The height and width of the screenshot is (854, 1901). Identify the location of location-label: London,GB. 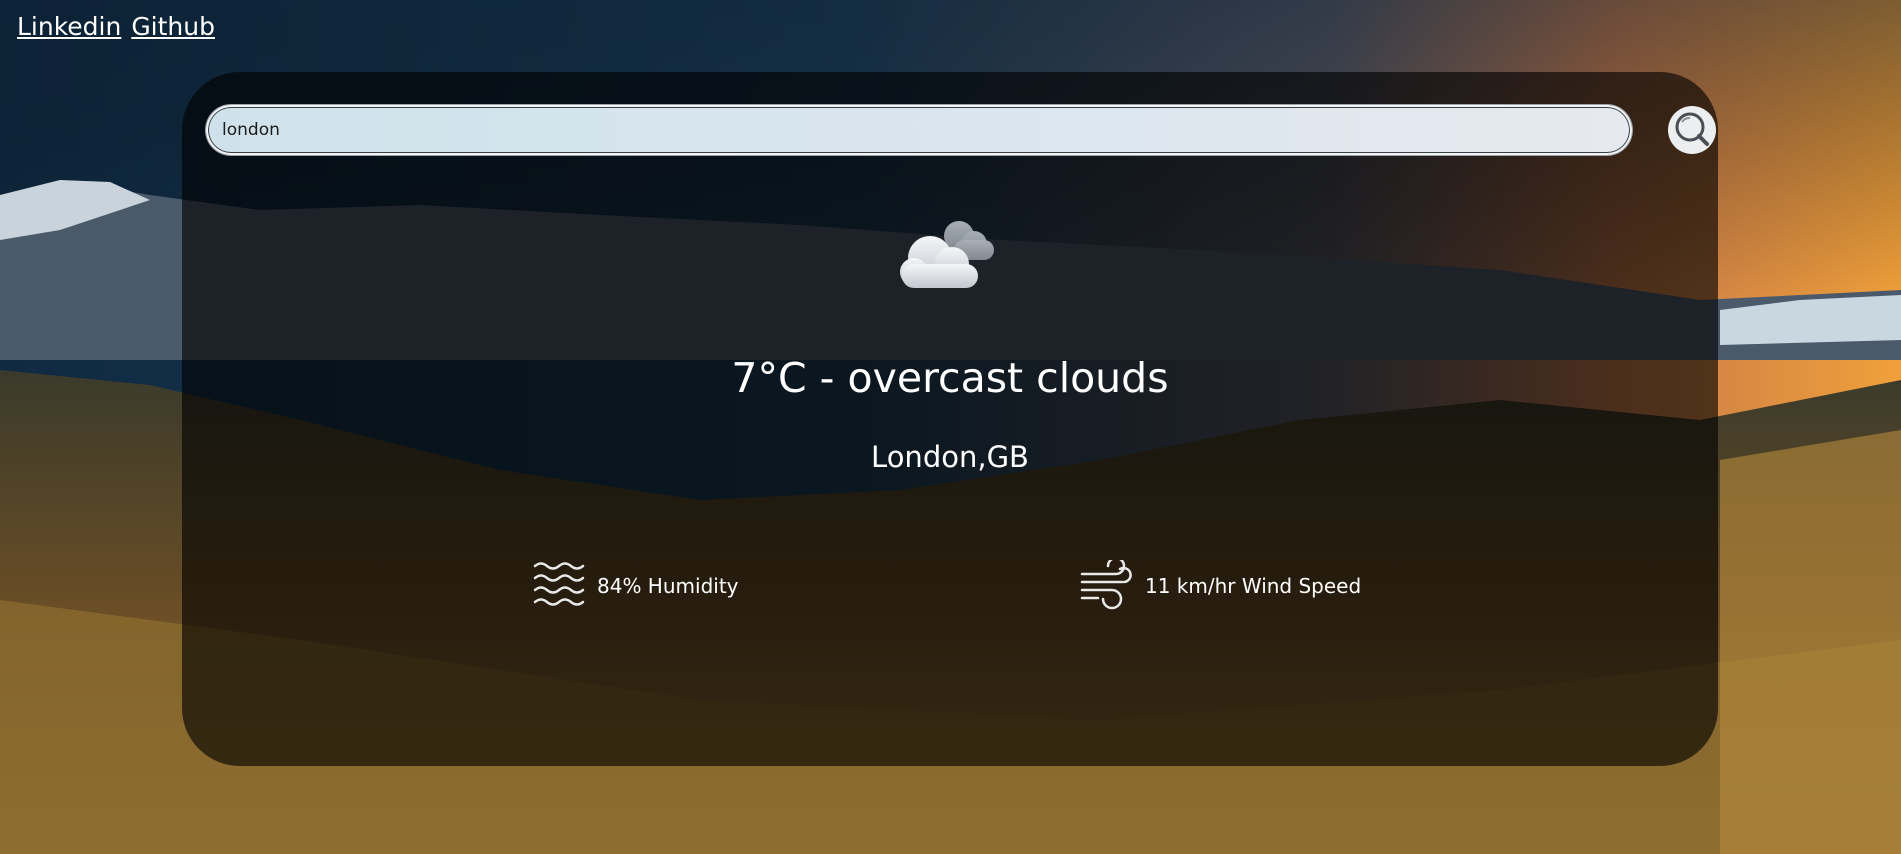
(950, 457).